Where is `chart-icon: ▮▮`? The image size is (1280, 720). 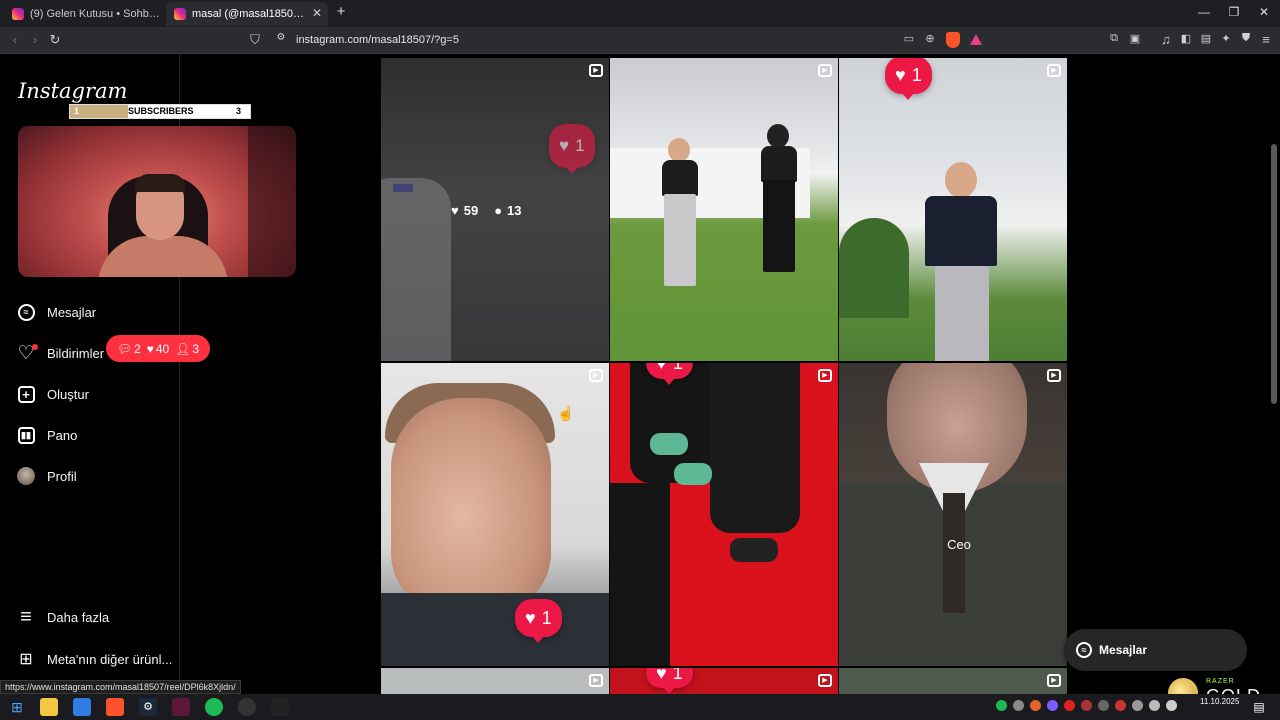
chart-icon: ▮▮ is located at coordinates (26, 435).